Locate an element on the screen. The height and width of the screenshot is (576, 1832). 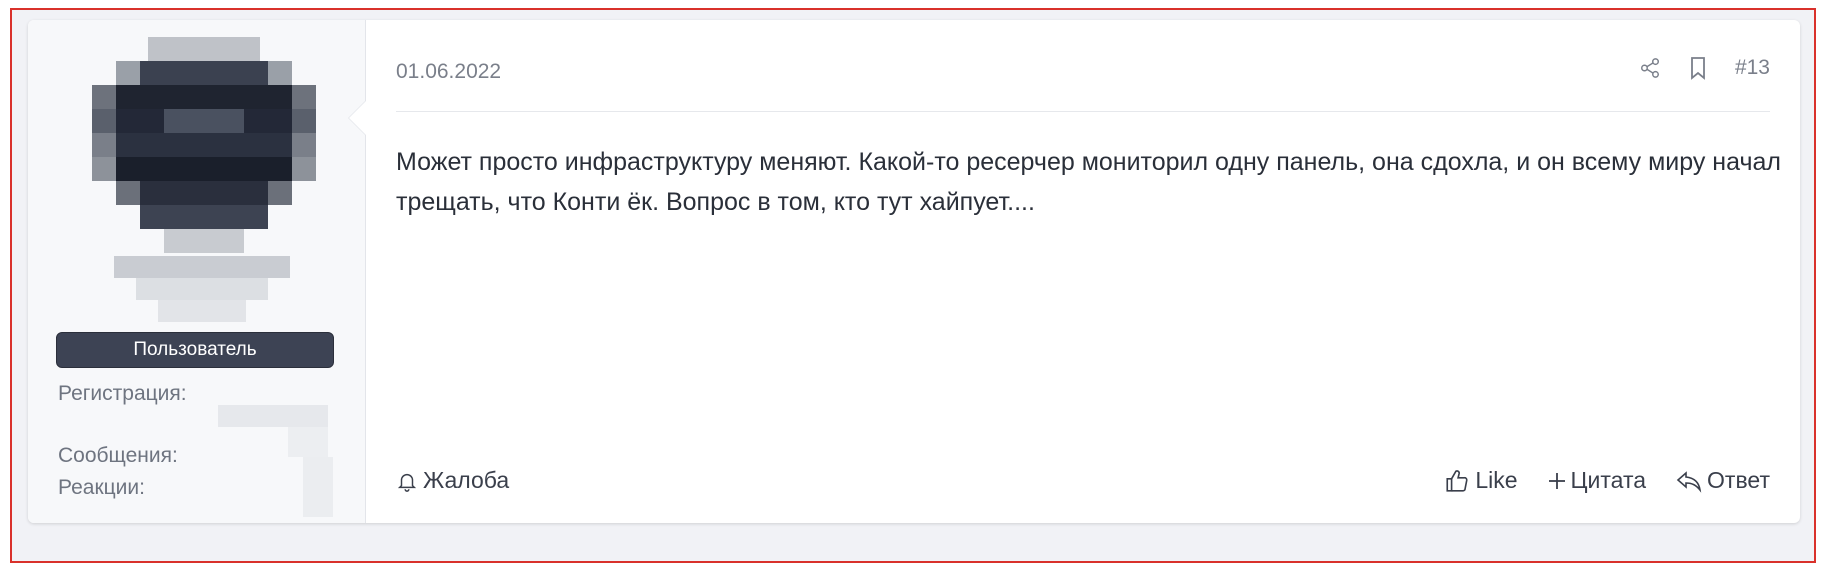
bookmark-icon is located at coordinates (1698, 68).